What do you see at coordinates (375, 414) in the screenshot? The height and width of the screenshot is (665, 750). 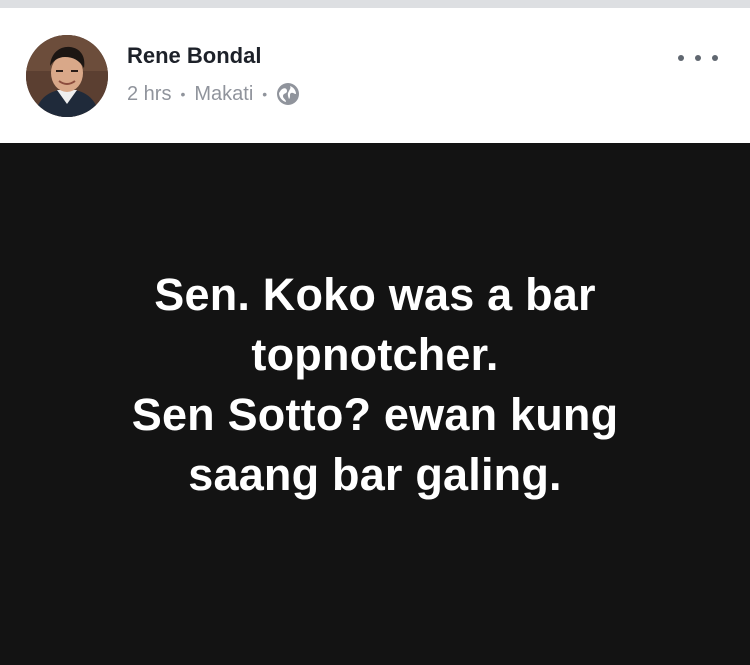 I see `post-text-line: Sen Sotto? ewan kung` at bounding box center [375, 414].